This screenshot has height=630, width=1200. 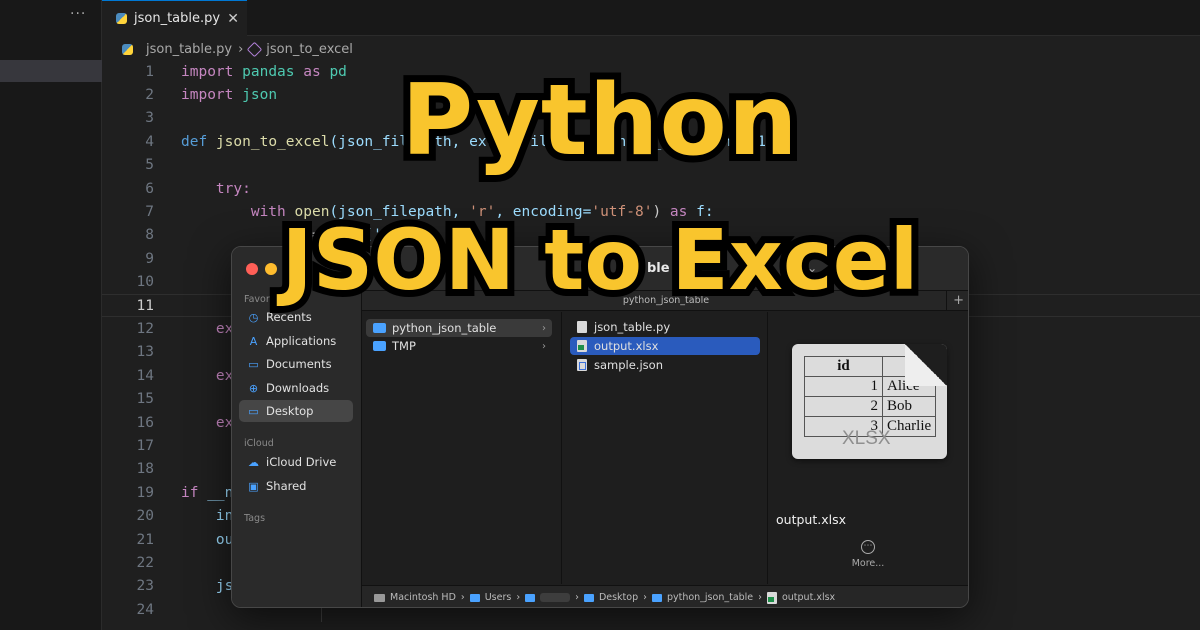 I want to click on line-number: 16, so click(x=145, y=422).